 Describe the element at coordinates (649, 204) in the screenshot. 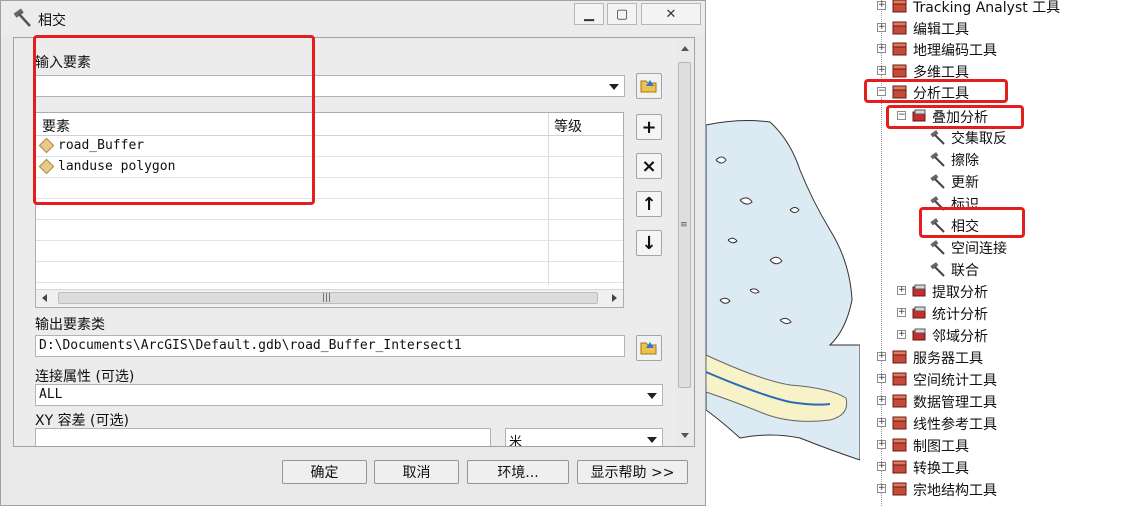

I see `move-up-button: ↑` at that location.